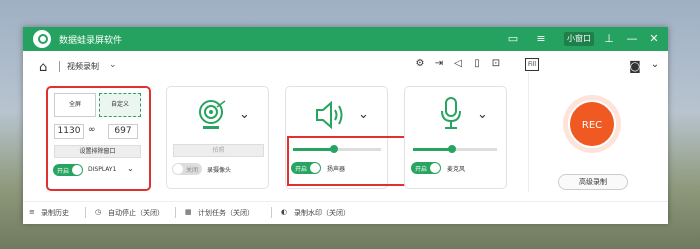 The image size is (700, 249). Describe the element at coordinates (654, 39) in the screenshot. I see `close-icon: ✕` at that location.